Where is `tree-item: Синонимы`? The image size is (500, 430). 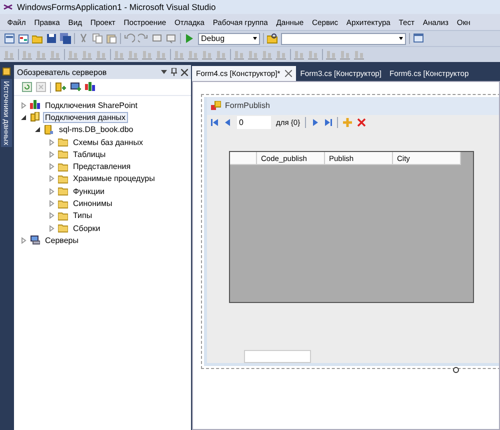 tree-item: Синонимы is located at coordinates (92, 204).